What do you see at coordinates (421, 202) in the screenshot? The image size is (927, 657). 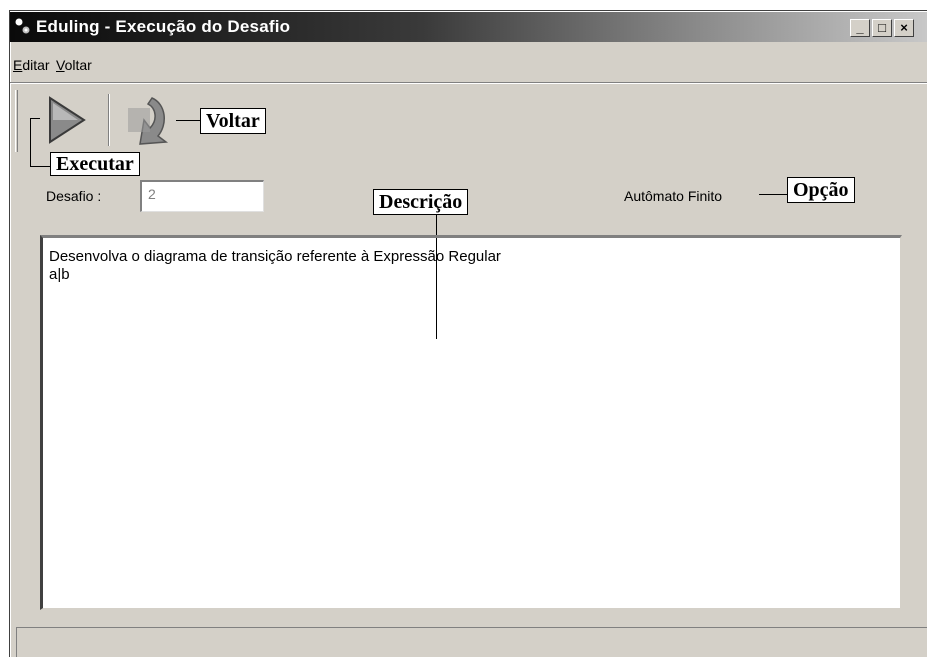 I see `descricao-callout: Descrição` at bounding box center [421, 202].